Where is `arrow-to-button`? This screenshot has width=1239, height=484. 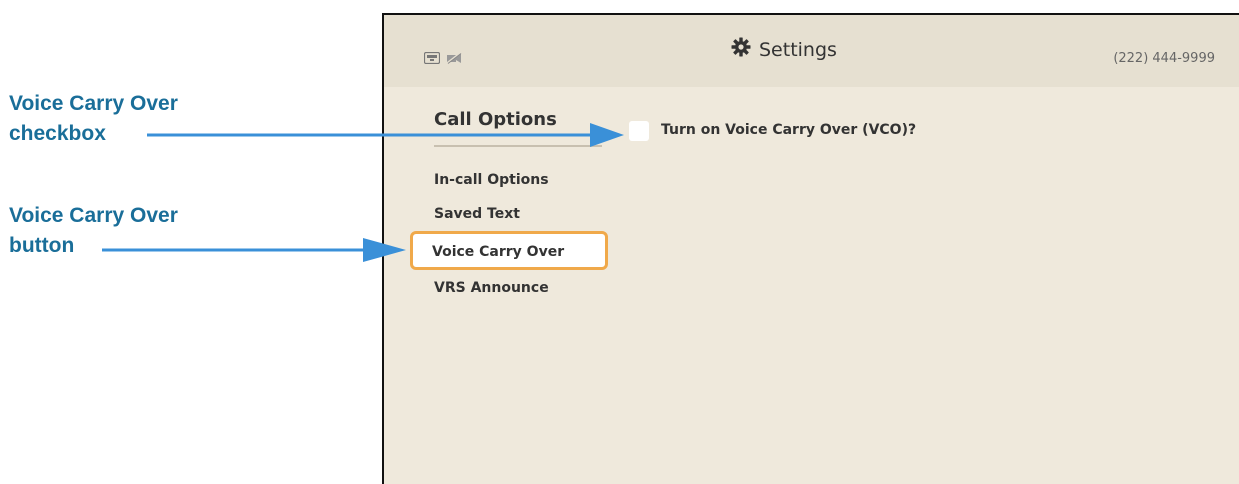 arrow-to-button is located at coordinates (254, 250).